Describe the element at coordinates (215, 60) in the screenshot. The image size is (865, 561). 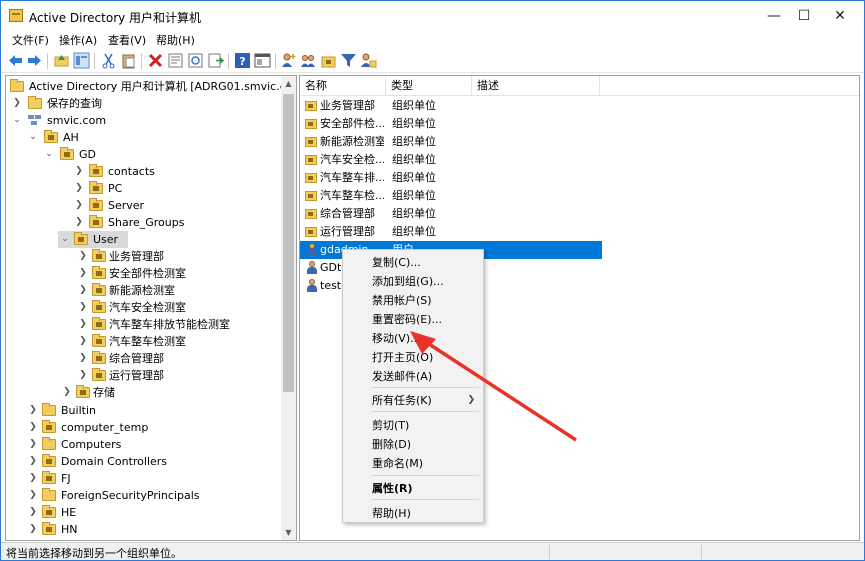
I see `export-icon` at that location.